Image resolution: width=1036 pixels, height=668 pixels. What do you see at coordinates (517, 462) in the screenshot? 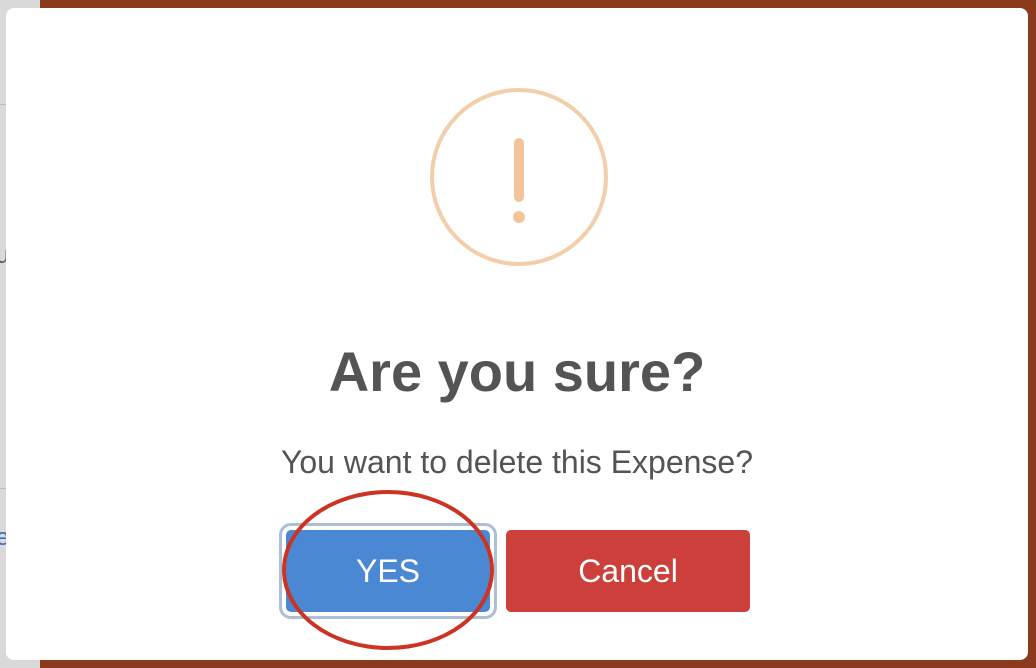
I see `dialog-message: You want to delete this Expense?` at bounding box center [517, 462].